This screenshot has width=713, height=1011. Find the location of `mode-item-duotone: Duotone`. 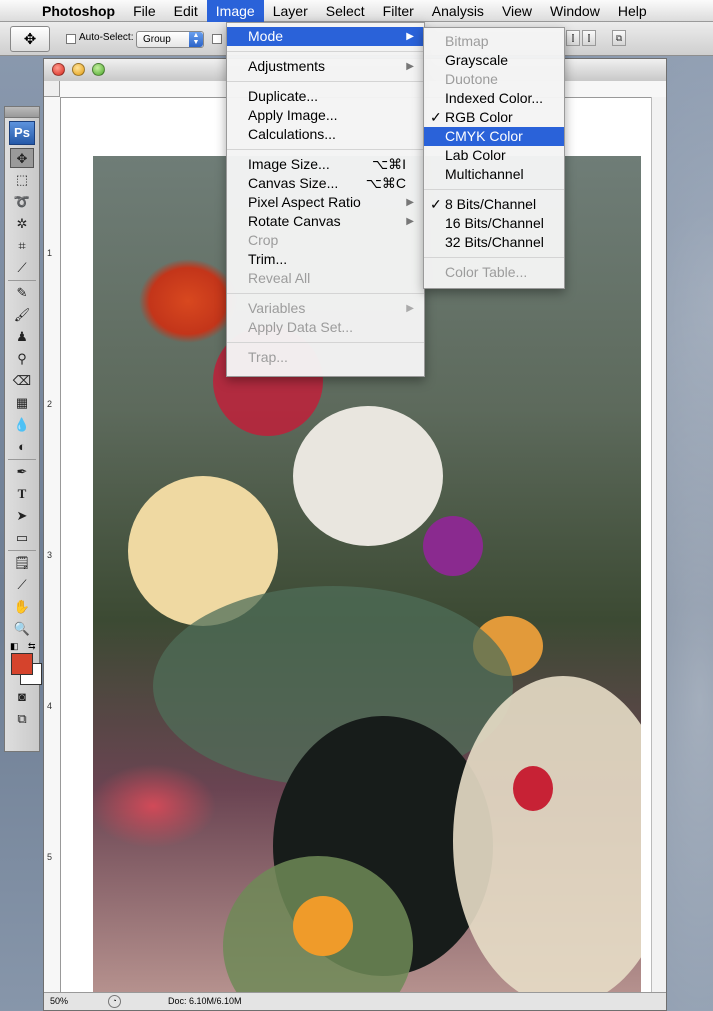

mode-item-duotone: Duotone is located at coordinates (471, 79).